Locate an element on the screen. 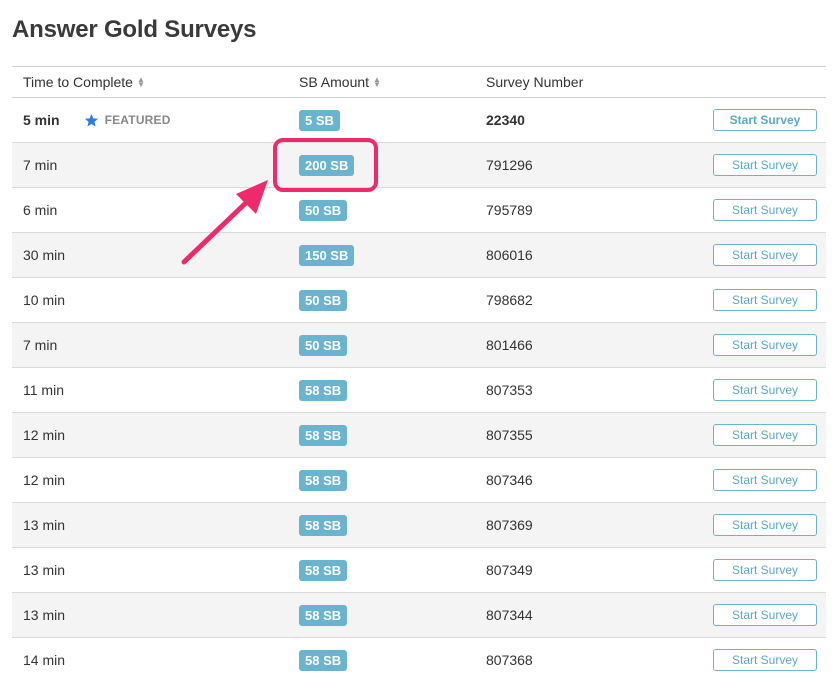  table-row: 13 min 58 SB 807349 Start Survey is located at coordinates (419, 570).